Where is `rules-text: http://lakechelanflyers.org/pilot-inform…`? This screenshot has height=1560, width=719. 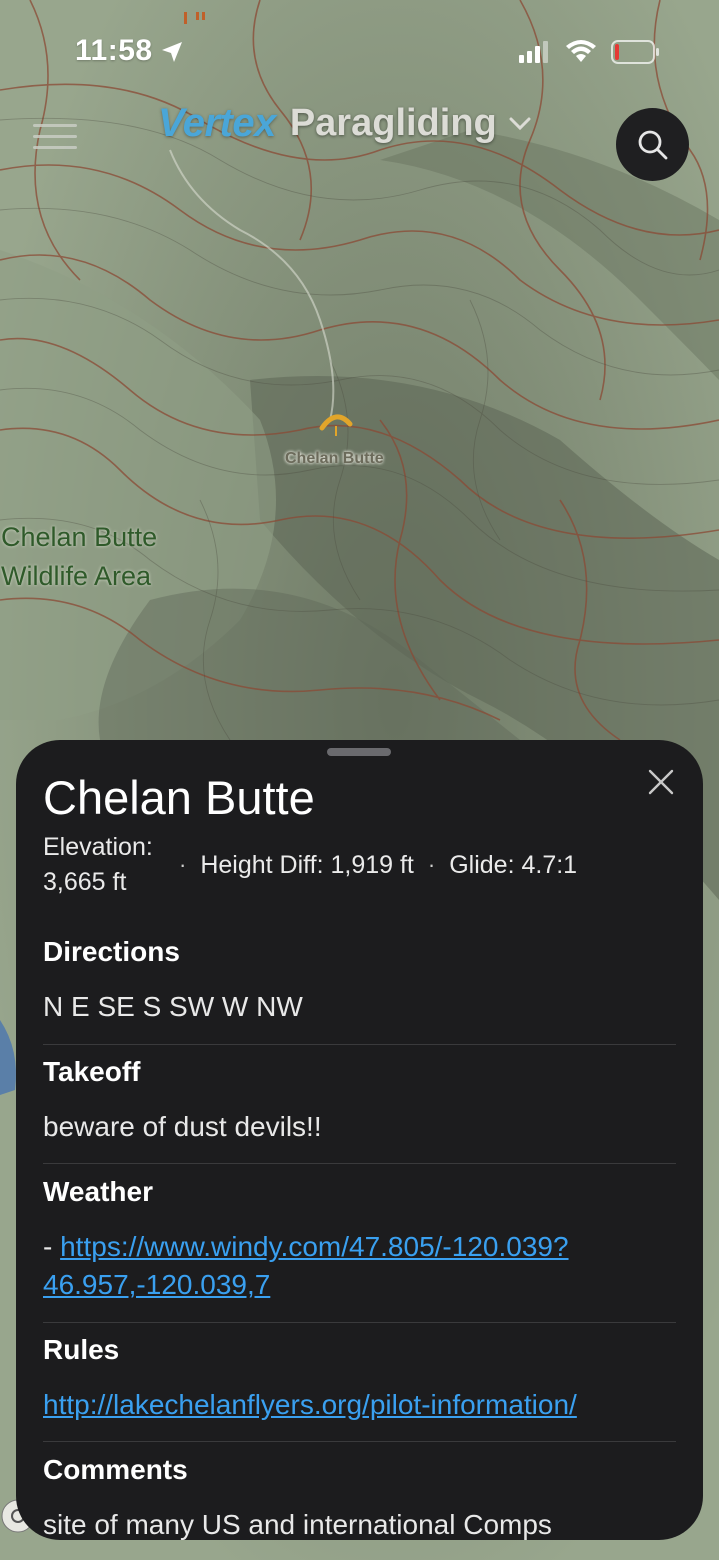 rules-text: http://lakechelanflyers.org/pilot-inform… is located at coordinates (359, 1405).